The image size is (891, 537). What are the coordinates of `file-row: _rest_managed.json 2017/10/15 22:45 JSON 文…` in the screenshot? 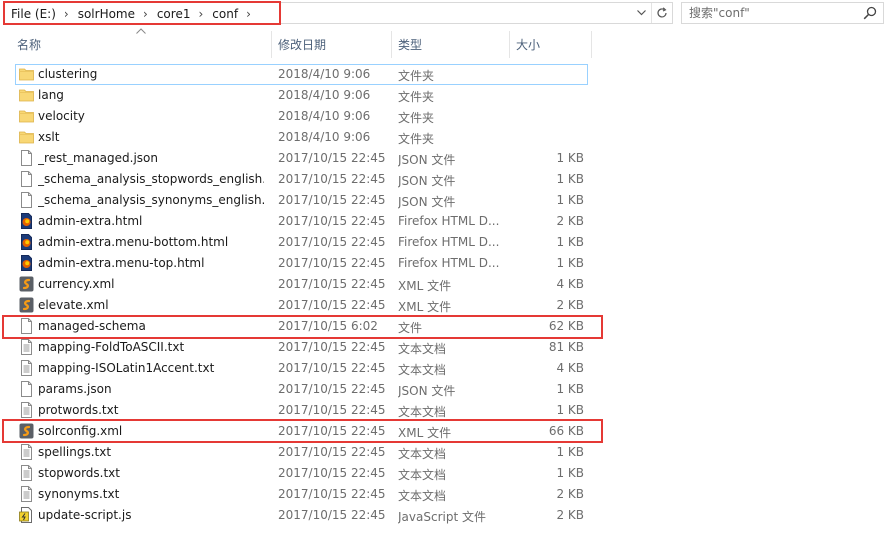 It's located at (445, 158).